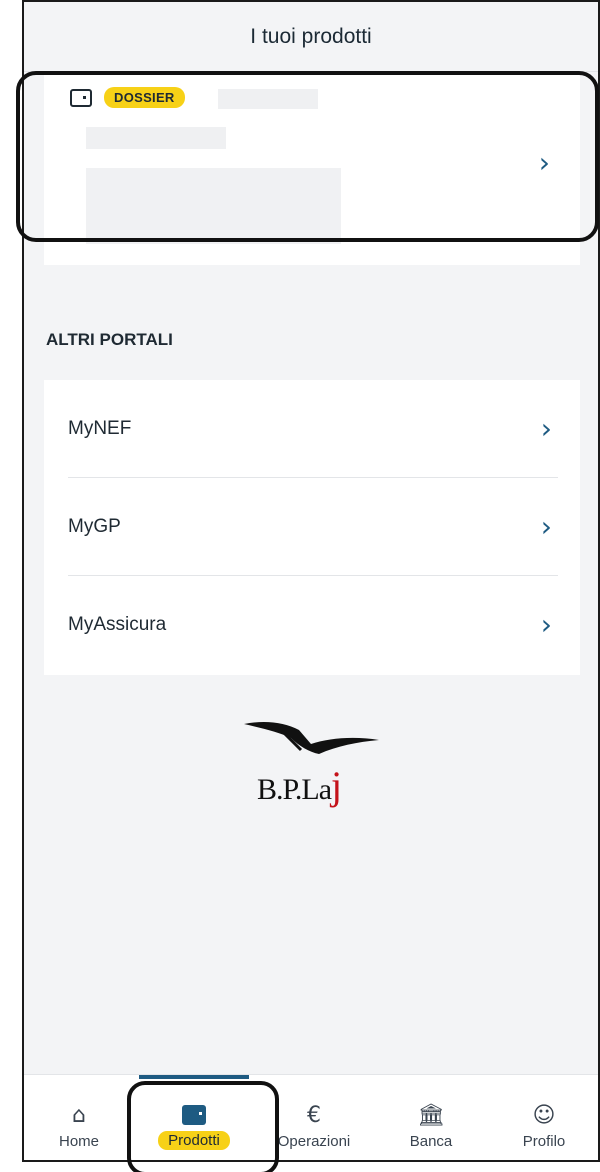 This screenshot has height=1172, width=600. What do you see at coordinates (294, 789) in the screenshot?
I see `logo-wordmark: B.P.La` at bounding box center [294, 789].